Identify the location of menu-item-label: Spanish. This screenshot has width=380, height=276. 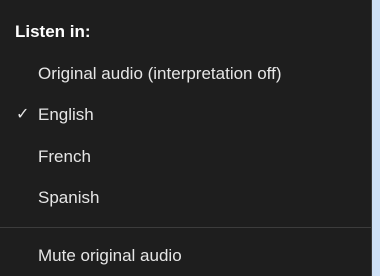
(69, 197).